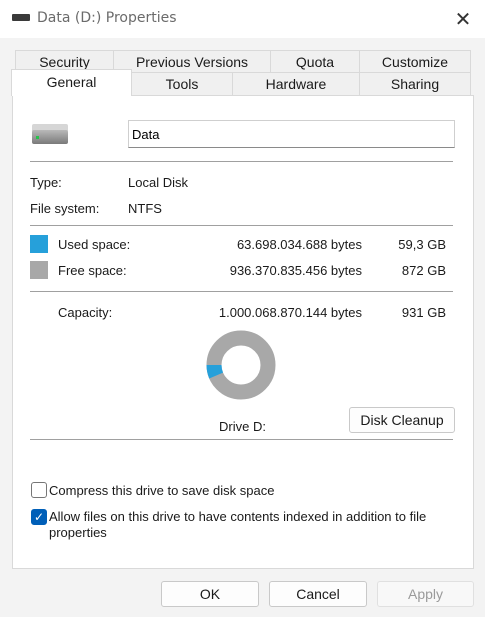 The width and height of the screenshot is (485, 617). Describe the element at coordinates (182, 84) in the screenshot. I see `tab-tools: Tools` at that location.